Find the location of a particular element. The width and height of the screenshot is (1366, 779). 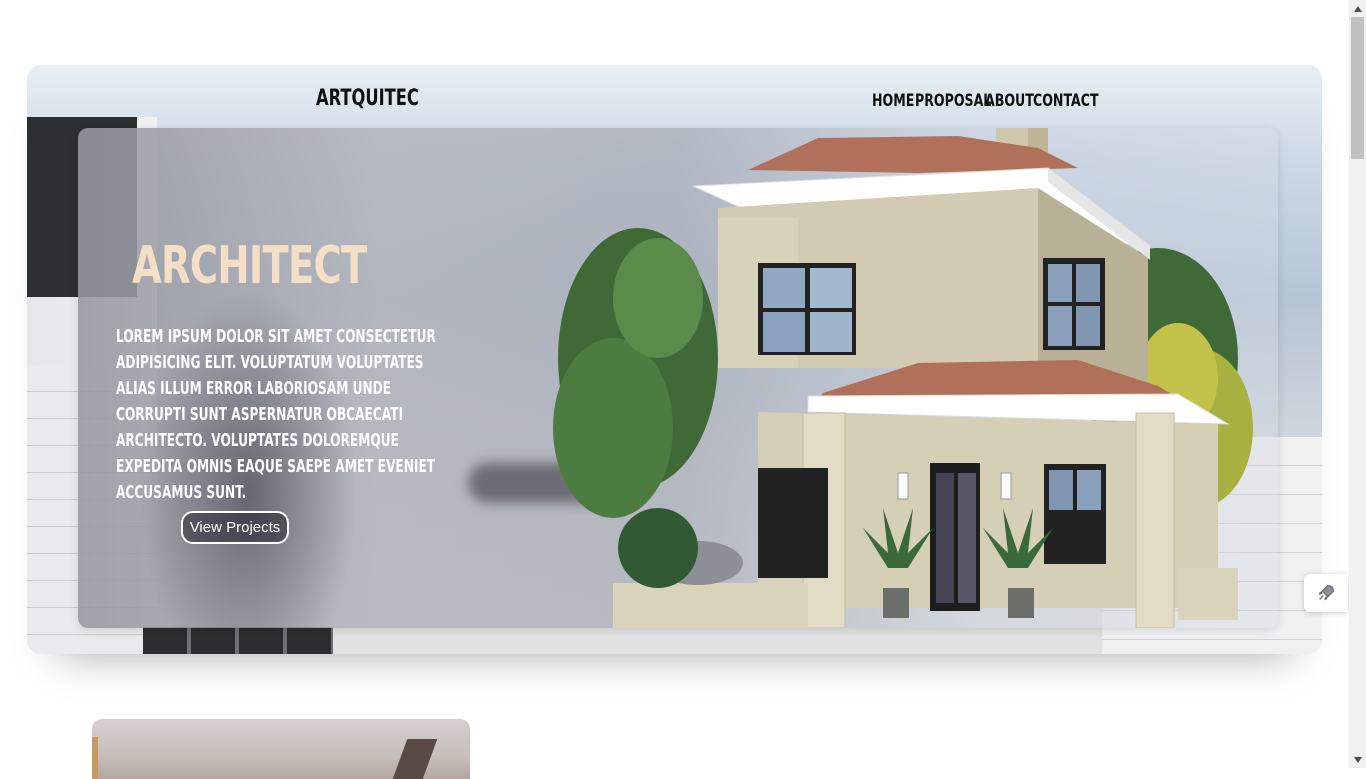

nav-about: ABOUT is located at coordinates (1009, 101).